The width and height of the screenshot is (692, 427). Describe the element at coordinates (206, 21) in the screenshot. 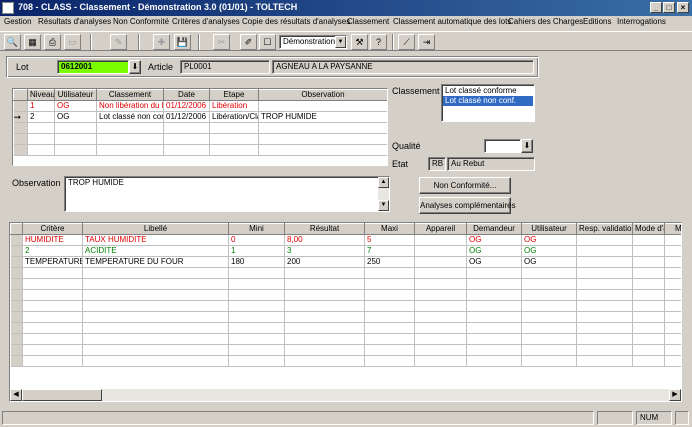

I see `menu-criteres: Critères d'analyses` at that location.